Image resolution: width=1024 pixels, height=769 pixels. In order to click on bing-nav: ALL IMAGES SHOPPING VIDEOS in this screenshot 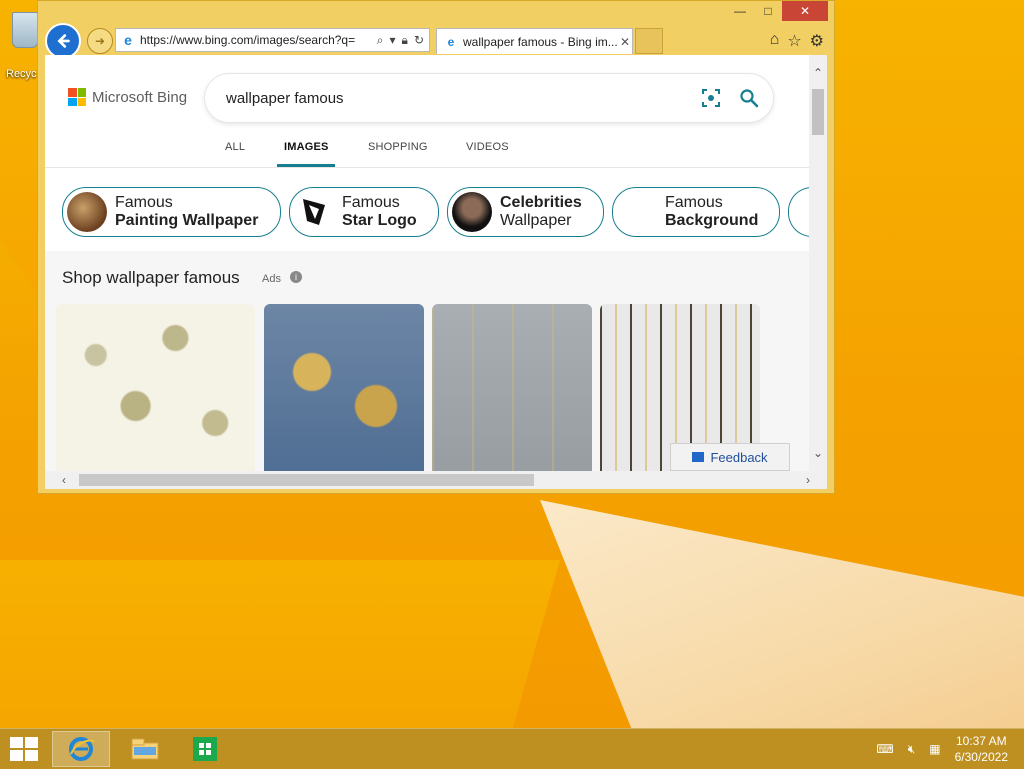, I will do `click(427, 147)`.